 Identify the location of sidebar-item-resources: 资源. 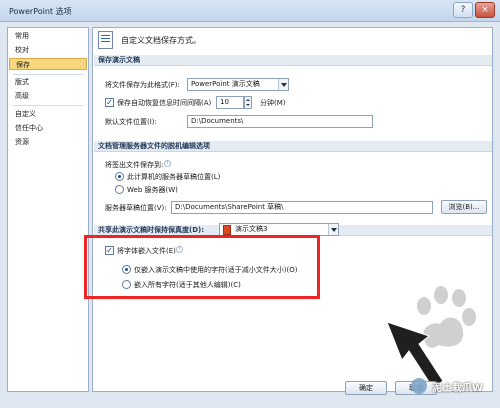
(48, 142).